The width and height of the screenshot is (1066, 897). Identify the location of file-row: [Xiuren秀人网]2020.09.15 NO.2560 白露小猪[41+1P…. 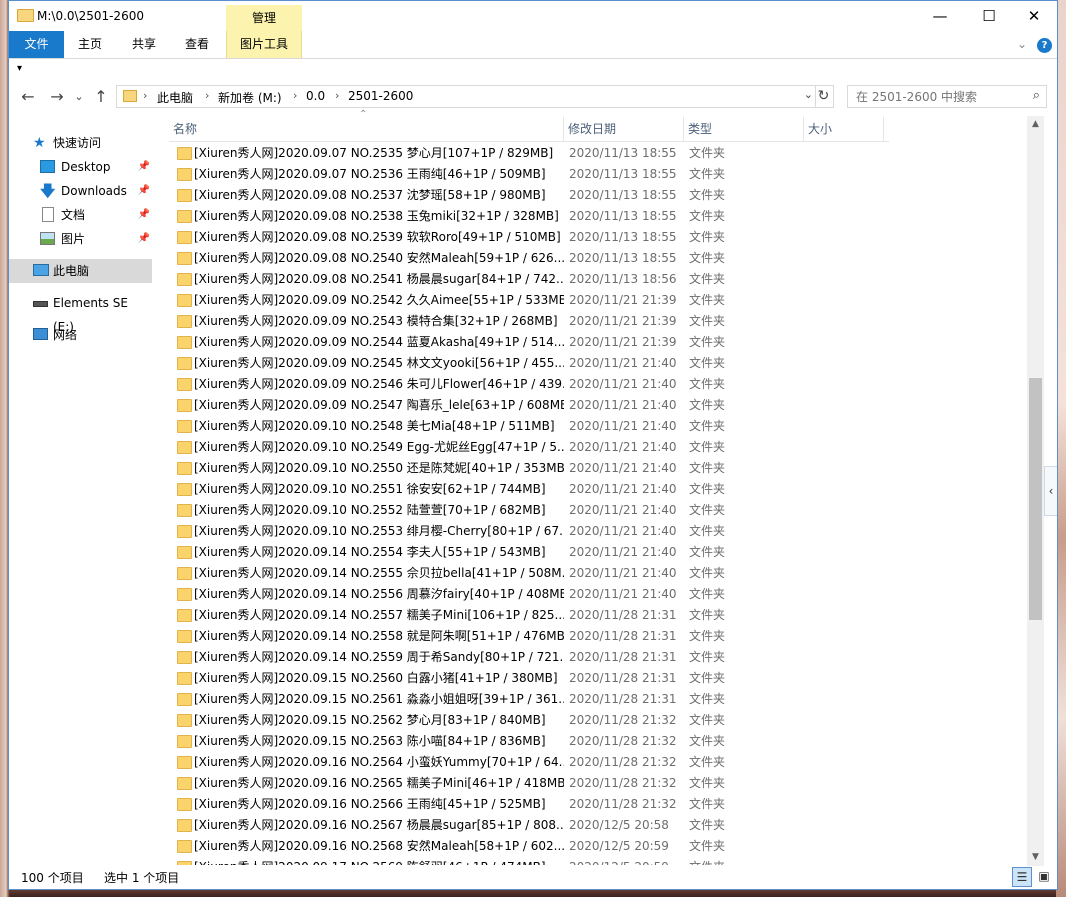
(596, 678).